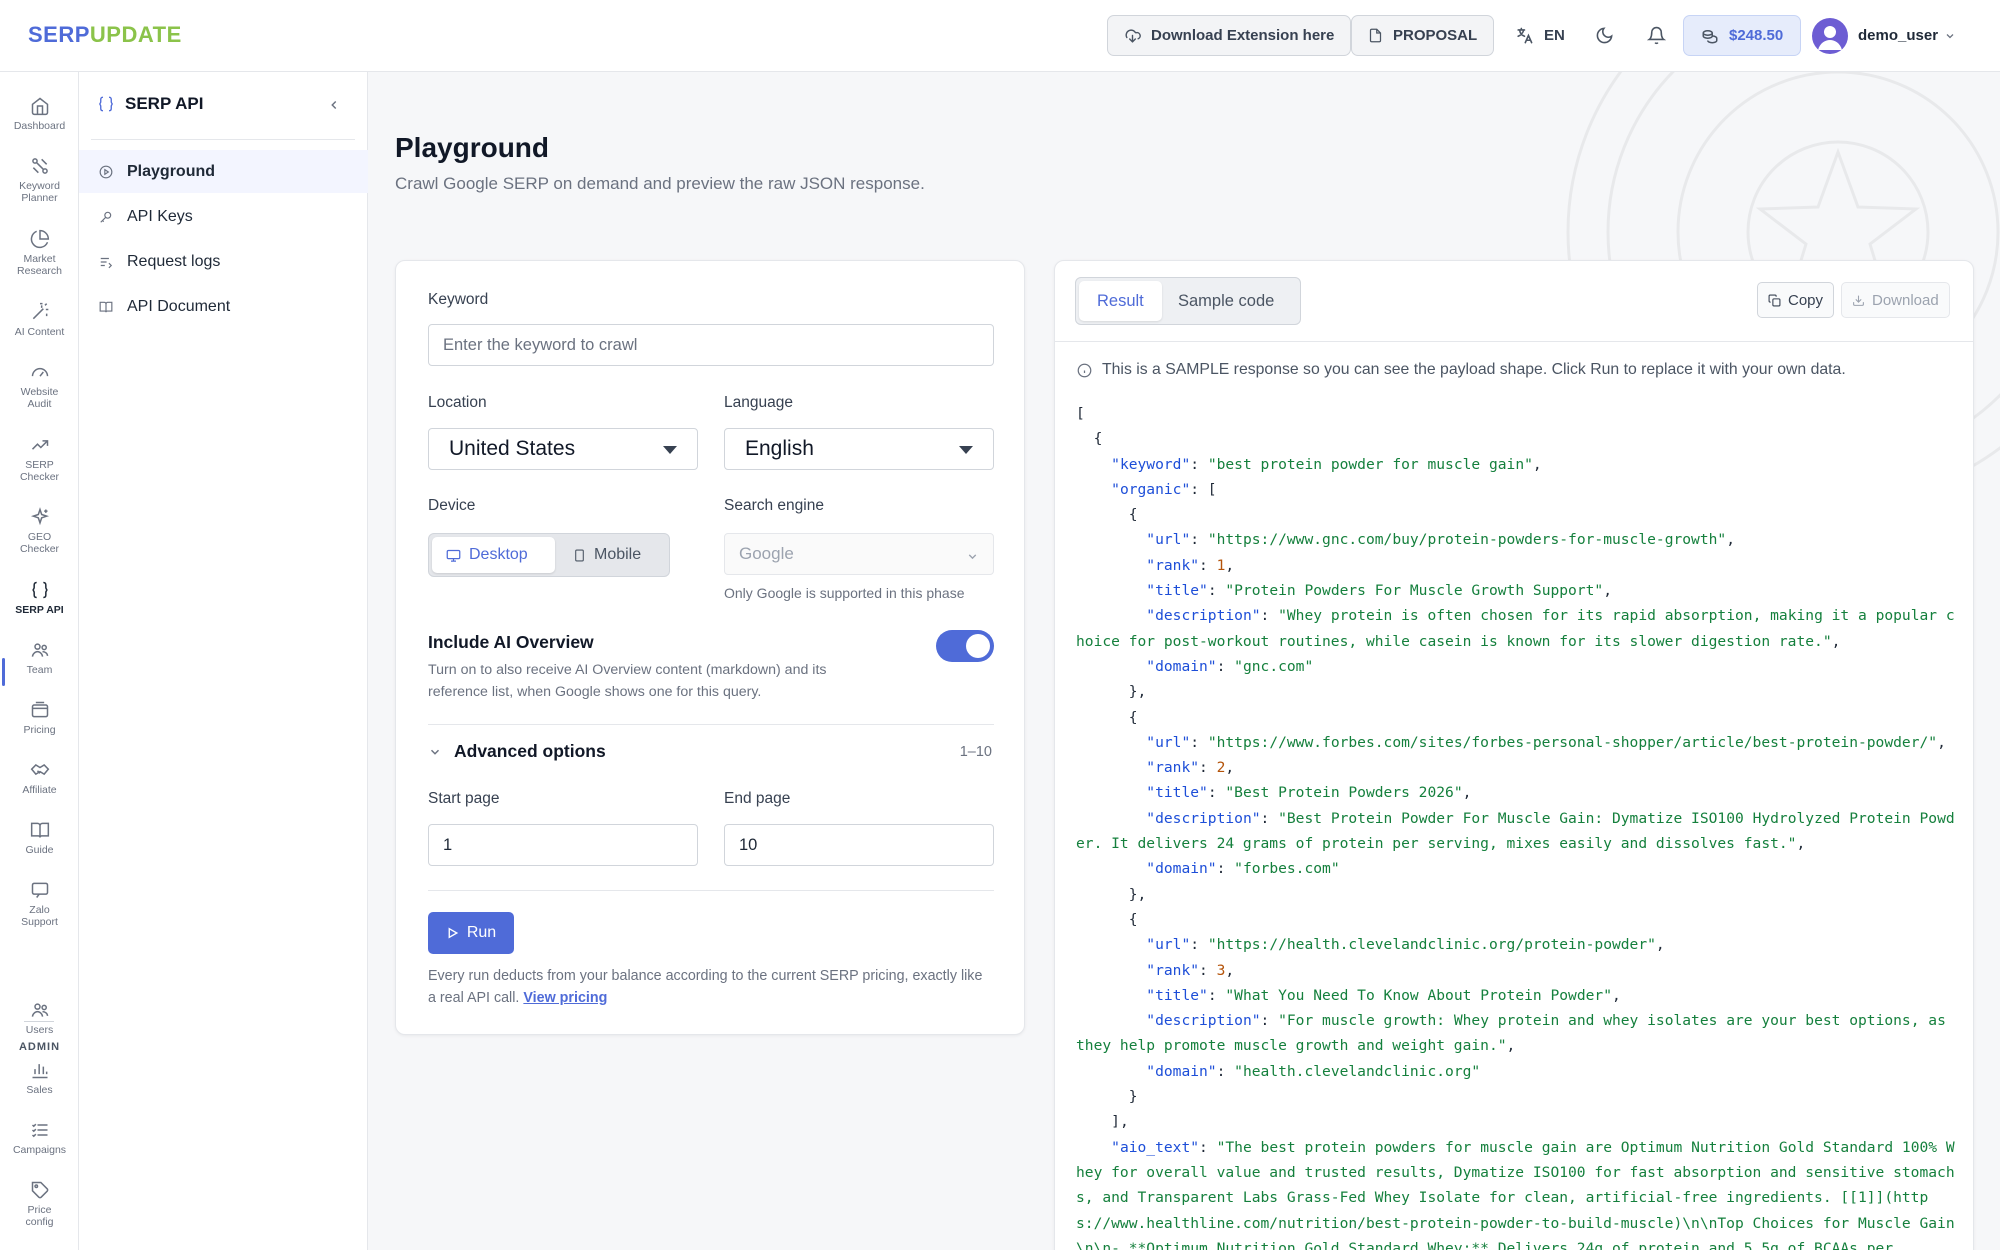 This screenshot has height=1250, width=2000. Describe the element at coordinates (39, 459) in the screenshot. I see `rail-item-serp-checker: SERP Checker` at that location.